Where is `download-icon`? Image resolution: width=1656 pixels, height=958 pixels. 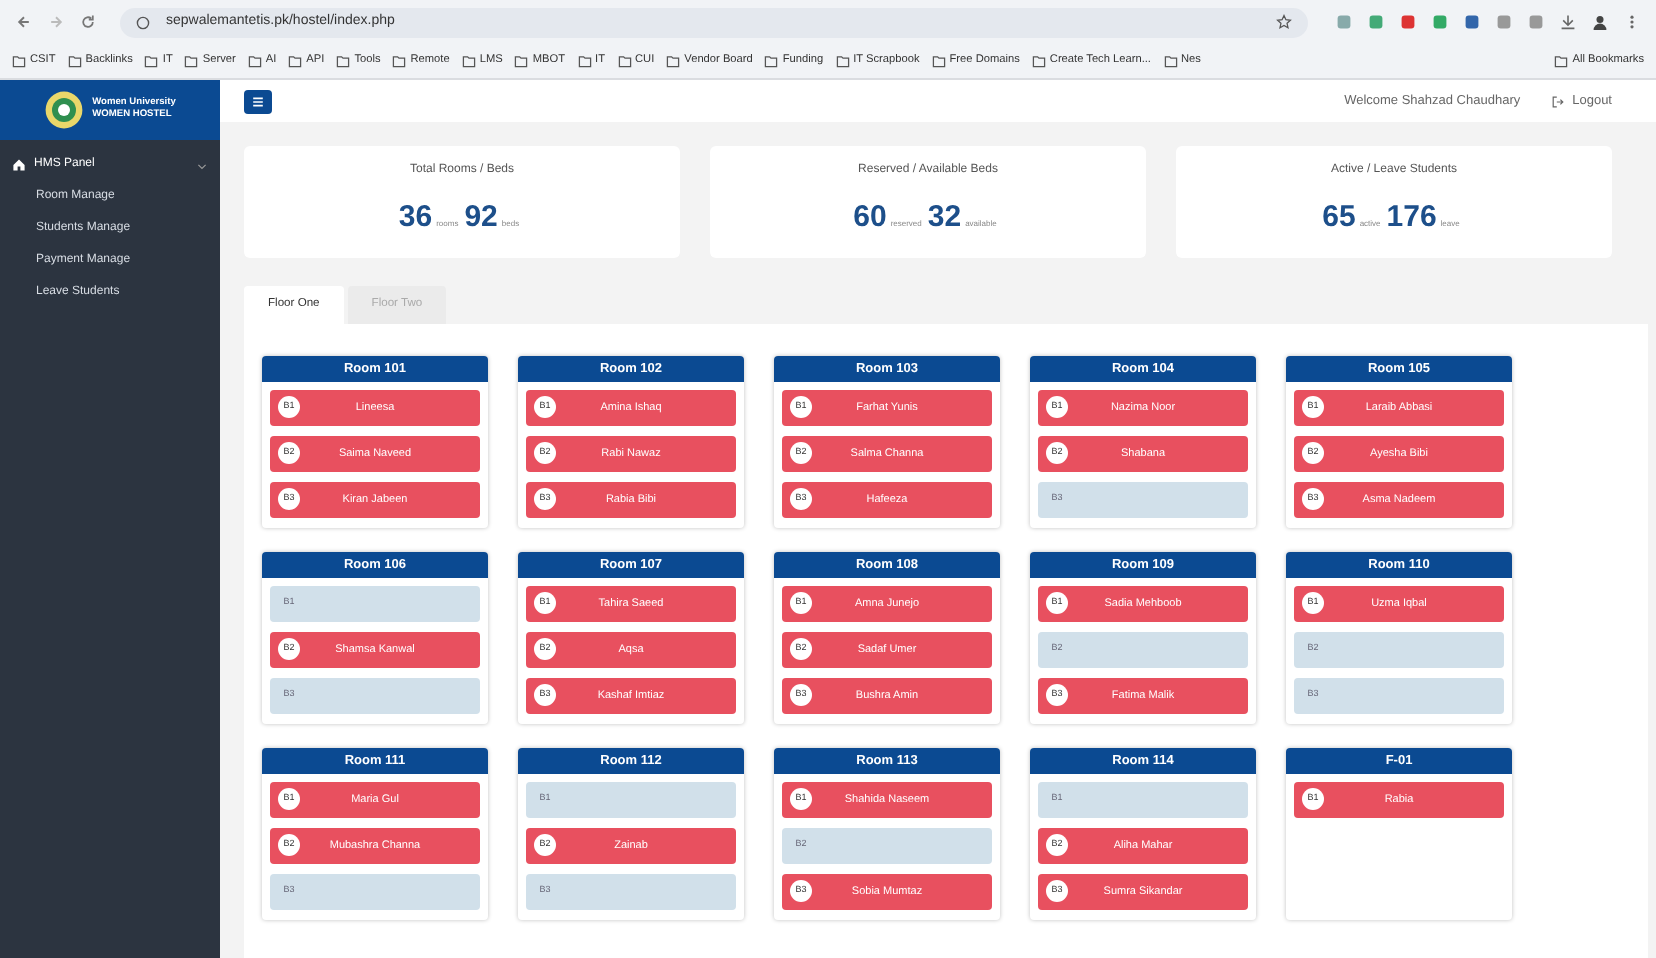
download-icon is located at coordinates (1568, 22).